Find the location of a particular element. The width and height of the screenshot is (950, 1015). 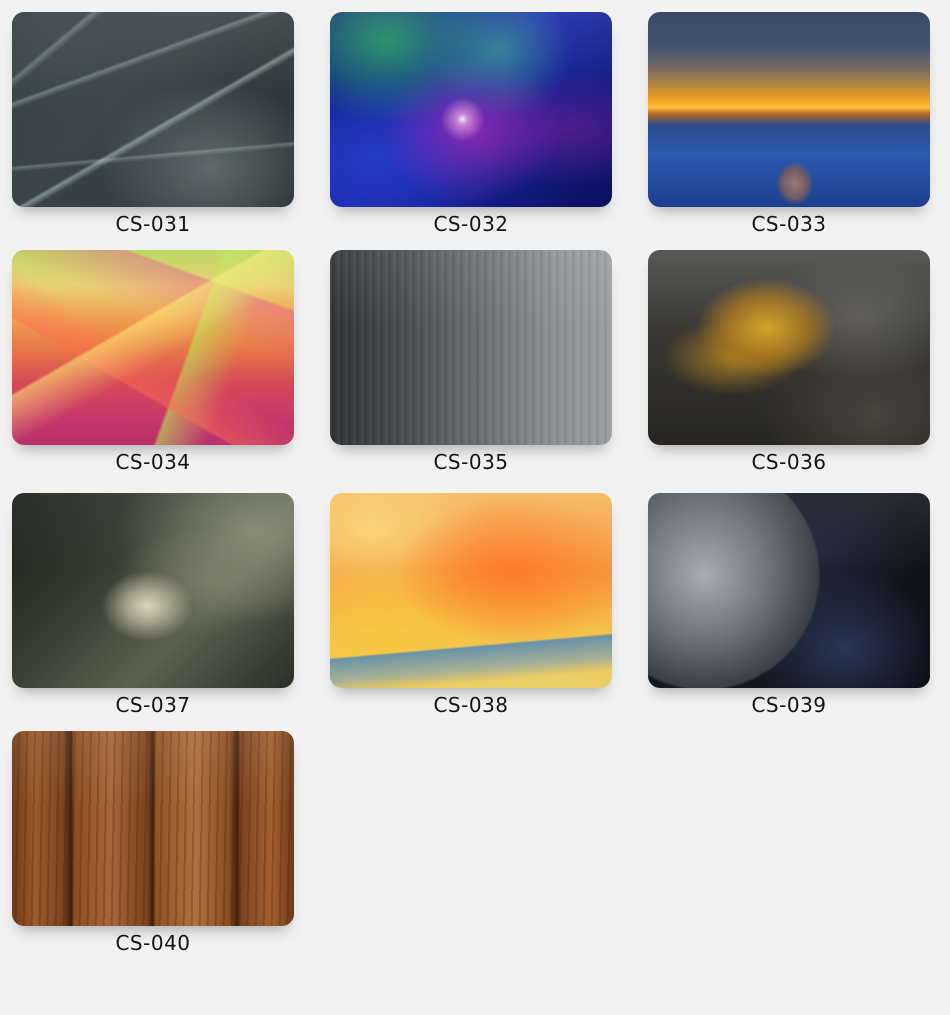

swatch-image-brushed-metal is located at coordinates (471, 347).